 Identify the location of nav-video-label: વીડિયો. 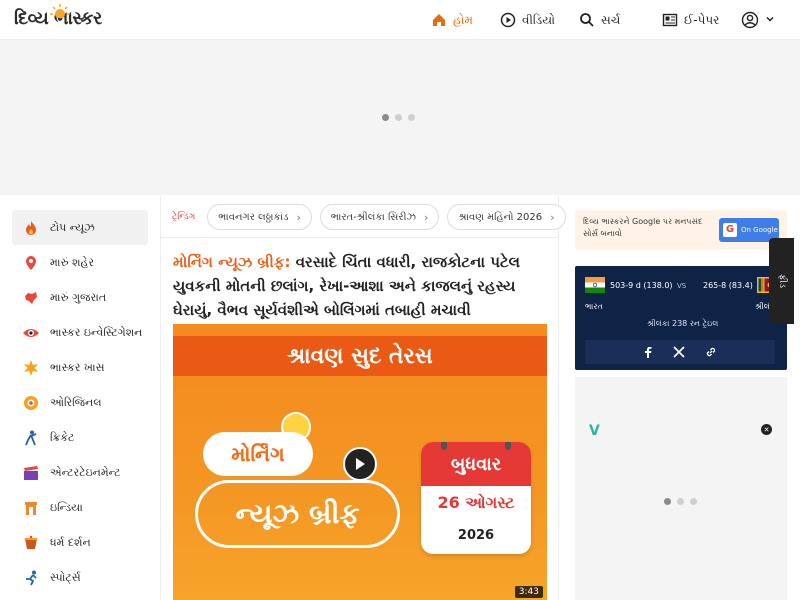
(539, 19).